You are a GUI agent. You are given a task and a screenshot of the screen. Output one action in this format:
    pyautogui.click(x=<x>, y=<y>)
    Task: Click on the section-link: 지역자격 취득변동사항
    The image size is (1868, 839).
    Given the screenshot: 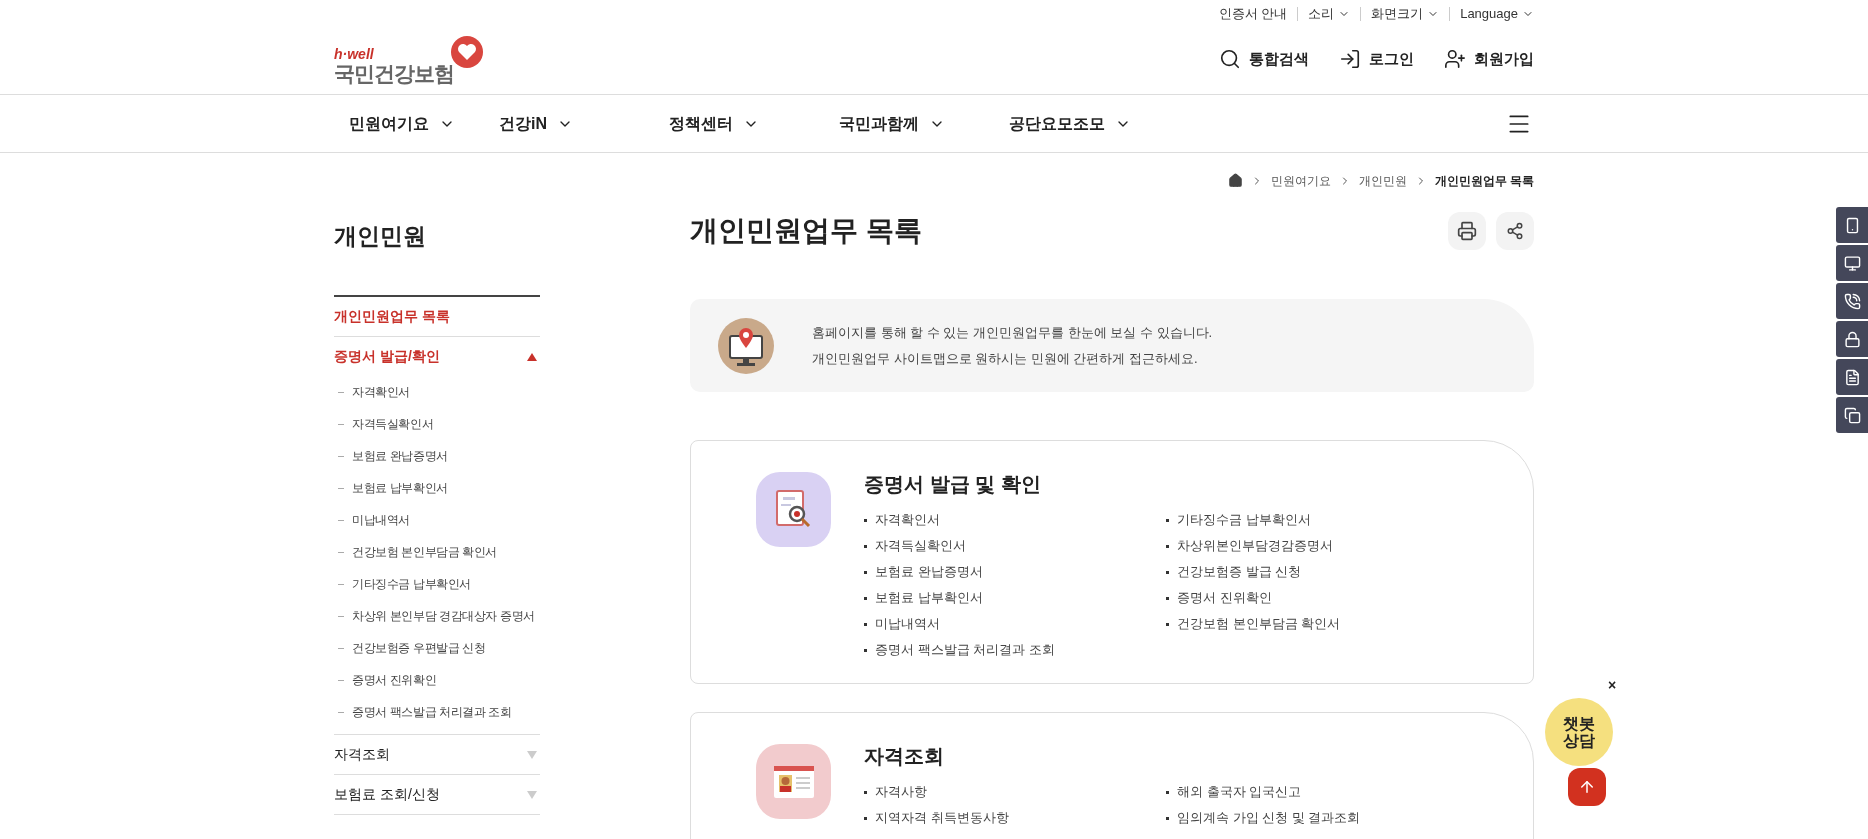 What is the action you would take?
    pyautogui.click(x=942, y=818)
    